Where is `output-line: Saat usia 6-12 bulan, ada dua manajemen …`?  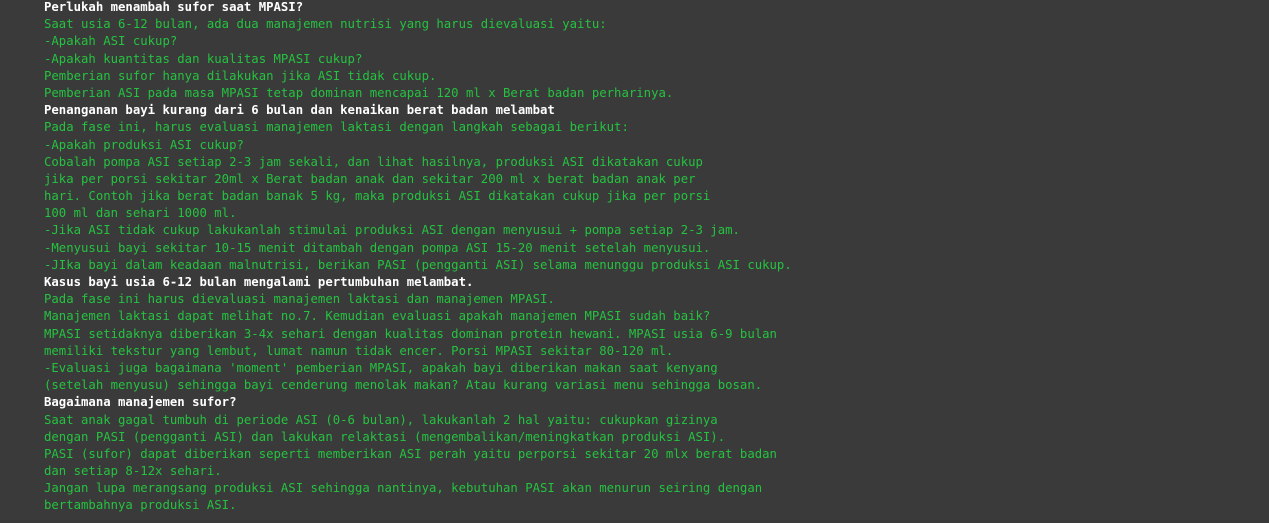
output-line: Saat usia 6-12 bulan, ada dua manajemen … is located at coordinates (325, 24).